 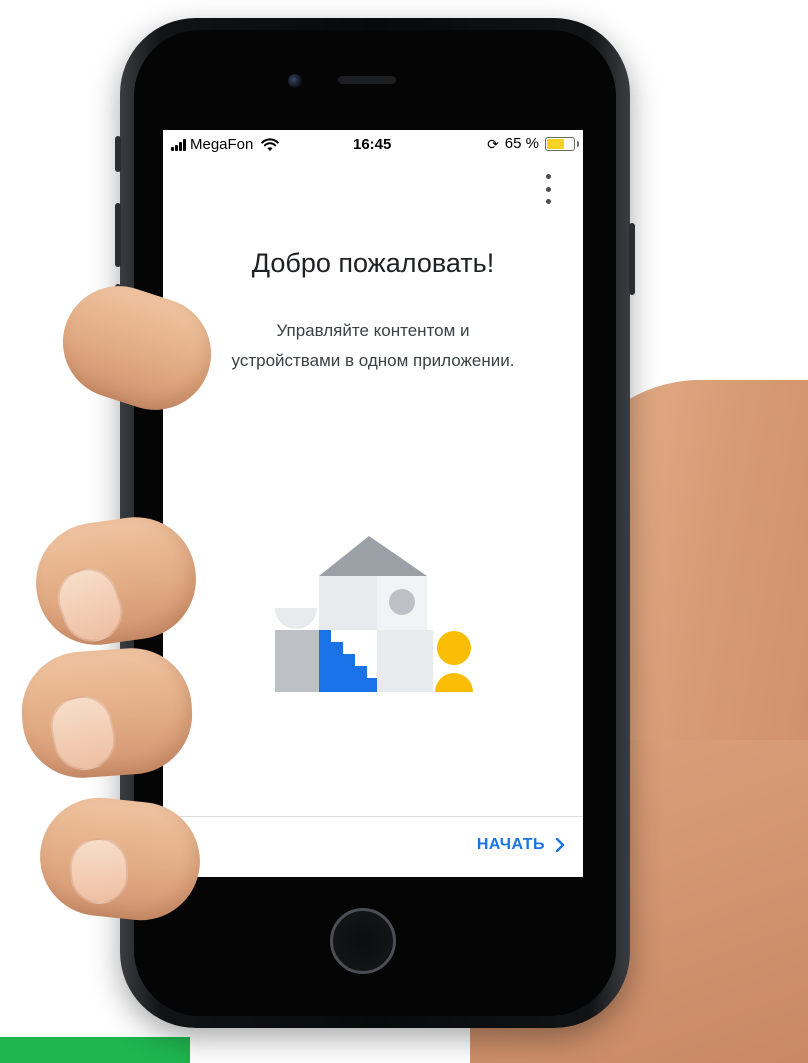 I want to click on battery-fill, so click(x=555, y=143).